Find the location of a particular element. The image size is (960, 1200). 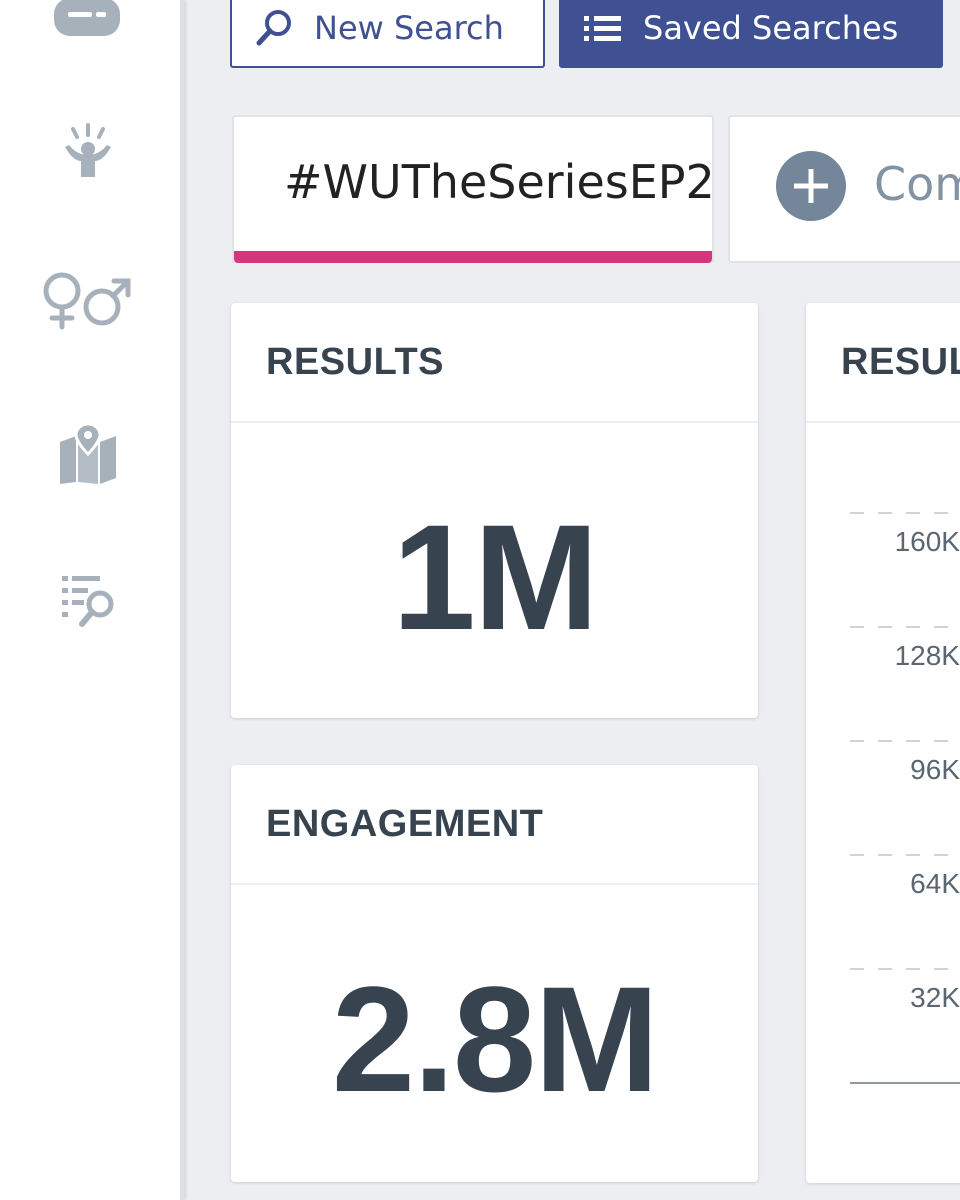

results-value: 1M is located at coordinates (495, 577).